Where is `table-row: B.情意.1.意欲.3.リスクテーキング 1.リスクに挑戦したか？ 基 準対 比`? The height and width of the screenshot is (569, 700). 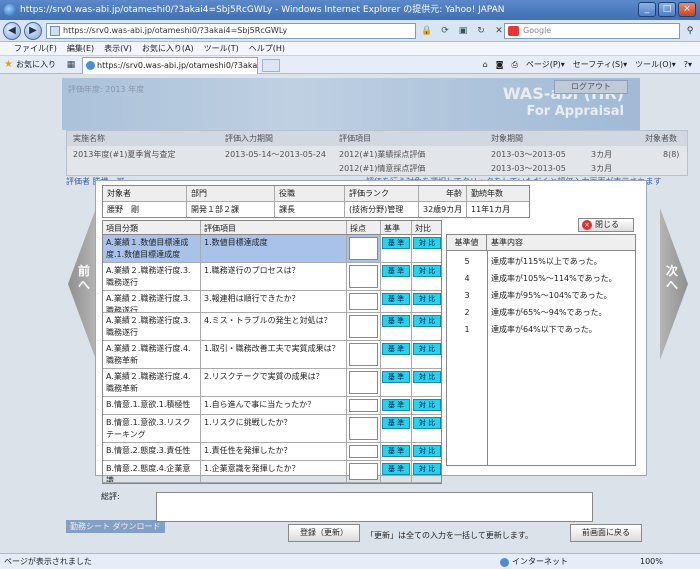
table-row: B.情意.1.意欲.3.リスクテーキング 1.リスクに挑戦したか？ 基 準対 比 is located at coordinates (272, 429).